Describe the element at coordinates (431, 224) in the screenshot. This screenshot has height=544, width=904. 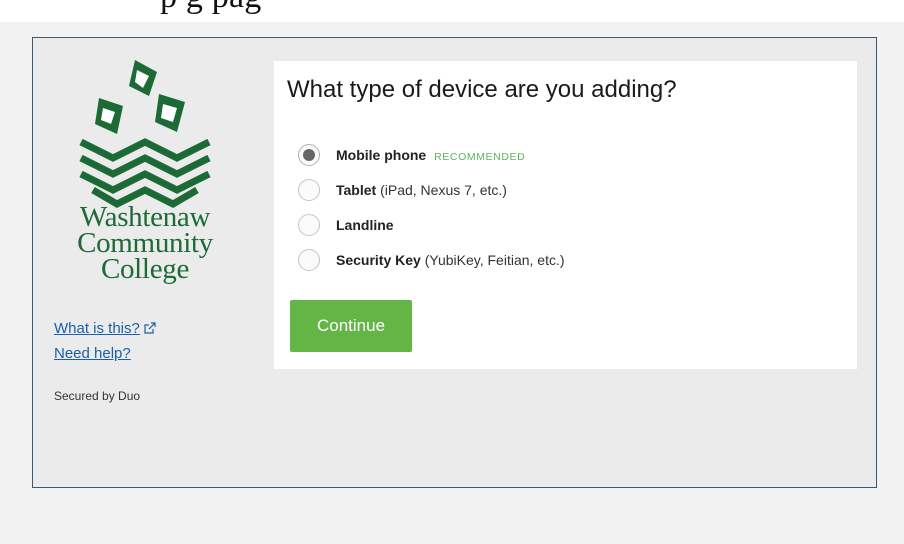
I see `option-landline: Landline` at that location.